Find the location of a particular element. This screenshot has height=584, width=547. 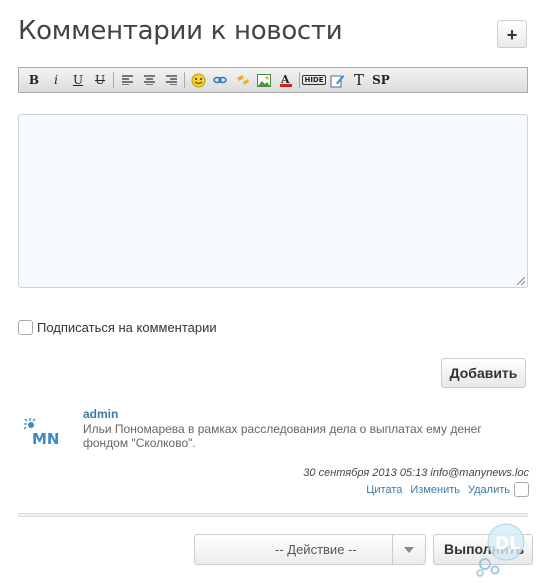

image-icon is located at coordinates (264, 80).